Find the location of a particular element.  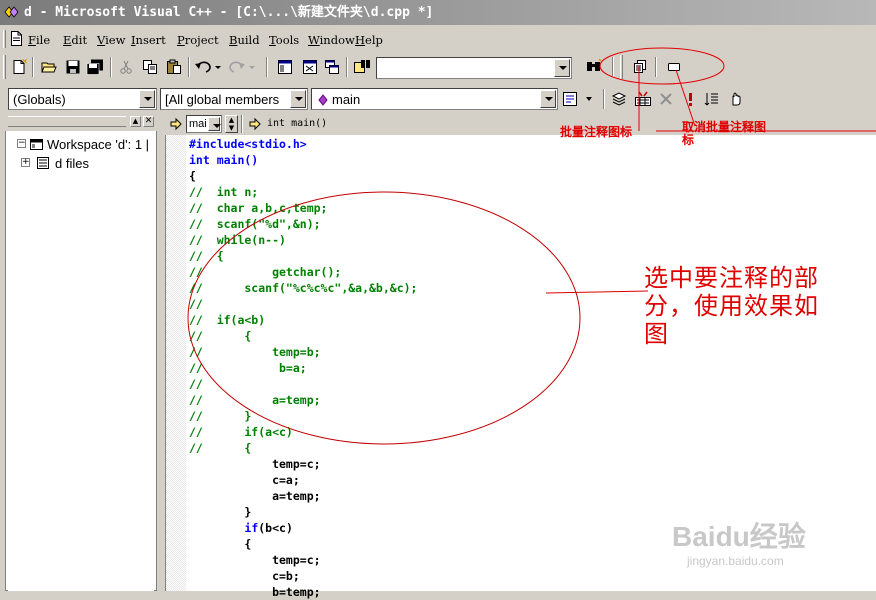

selection-note: 选中要注释的部分，使用效果如图 is located at coordinates (731, 306).